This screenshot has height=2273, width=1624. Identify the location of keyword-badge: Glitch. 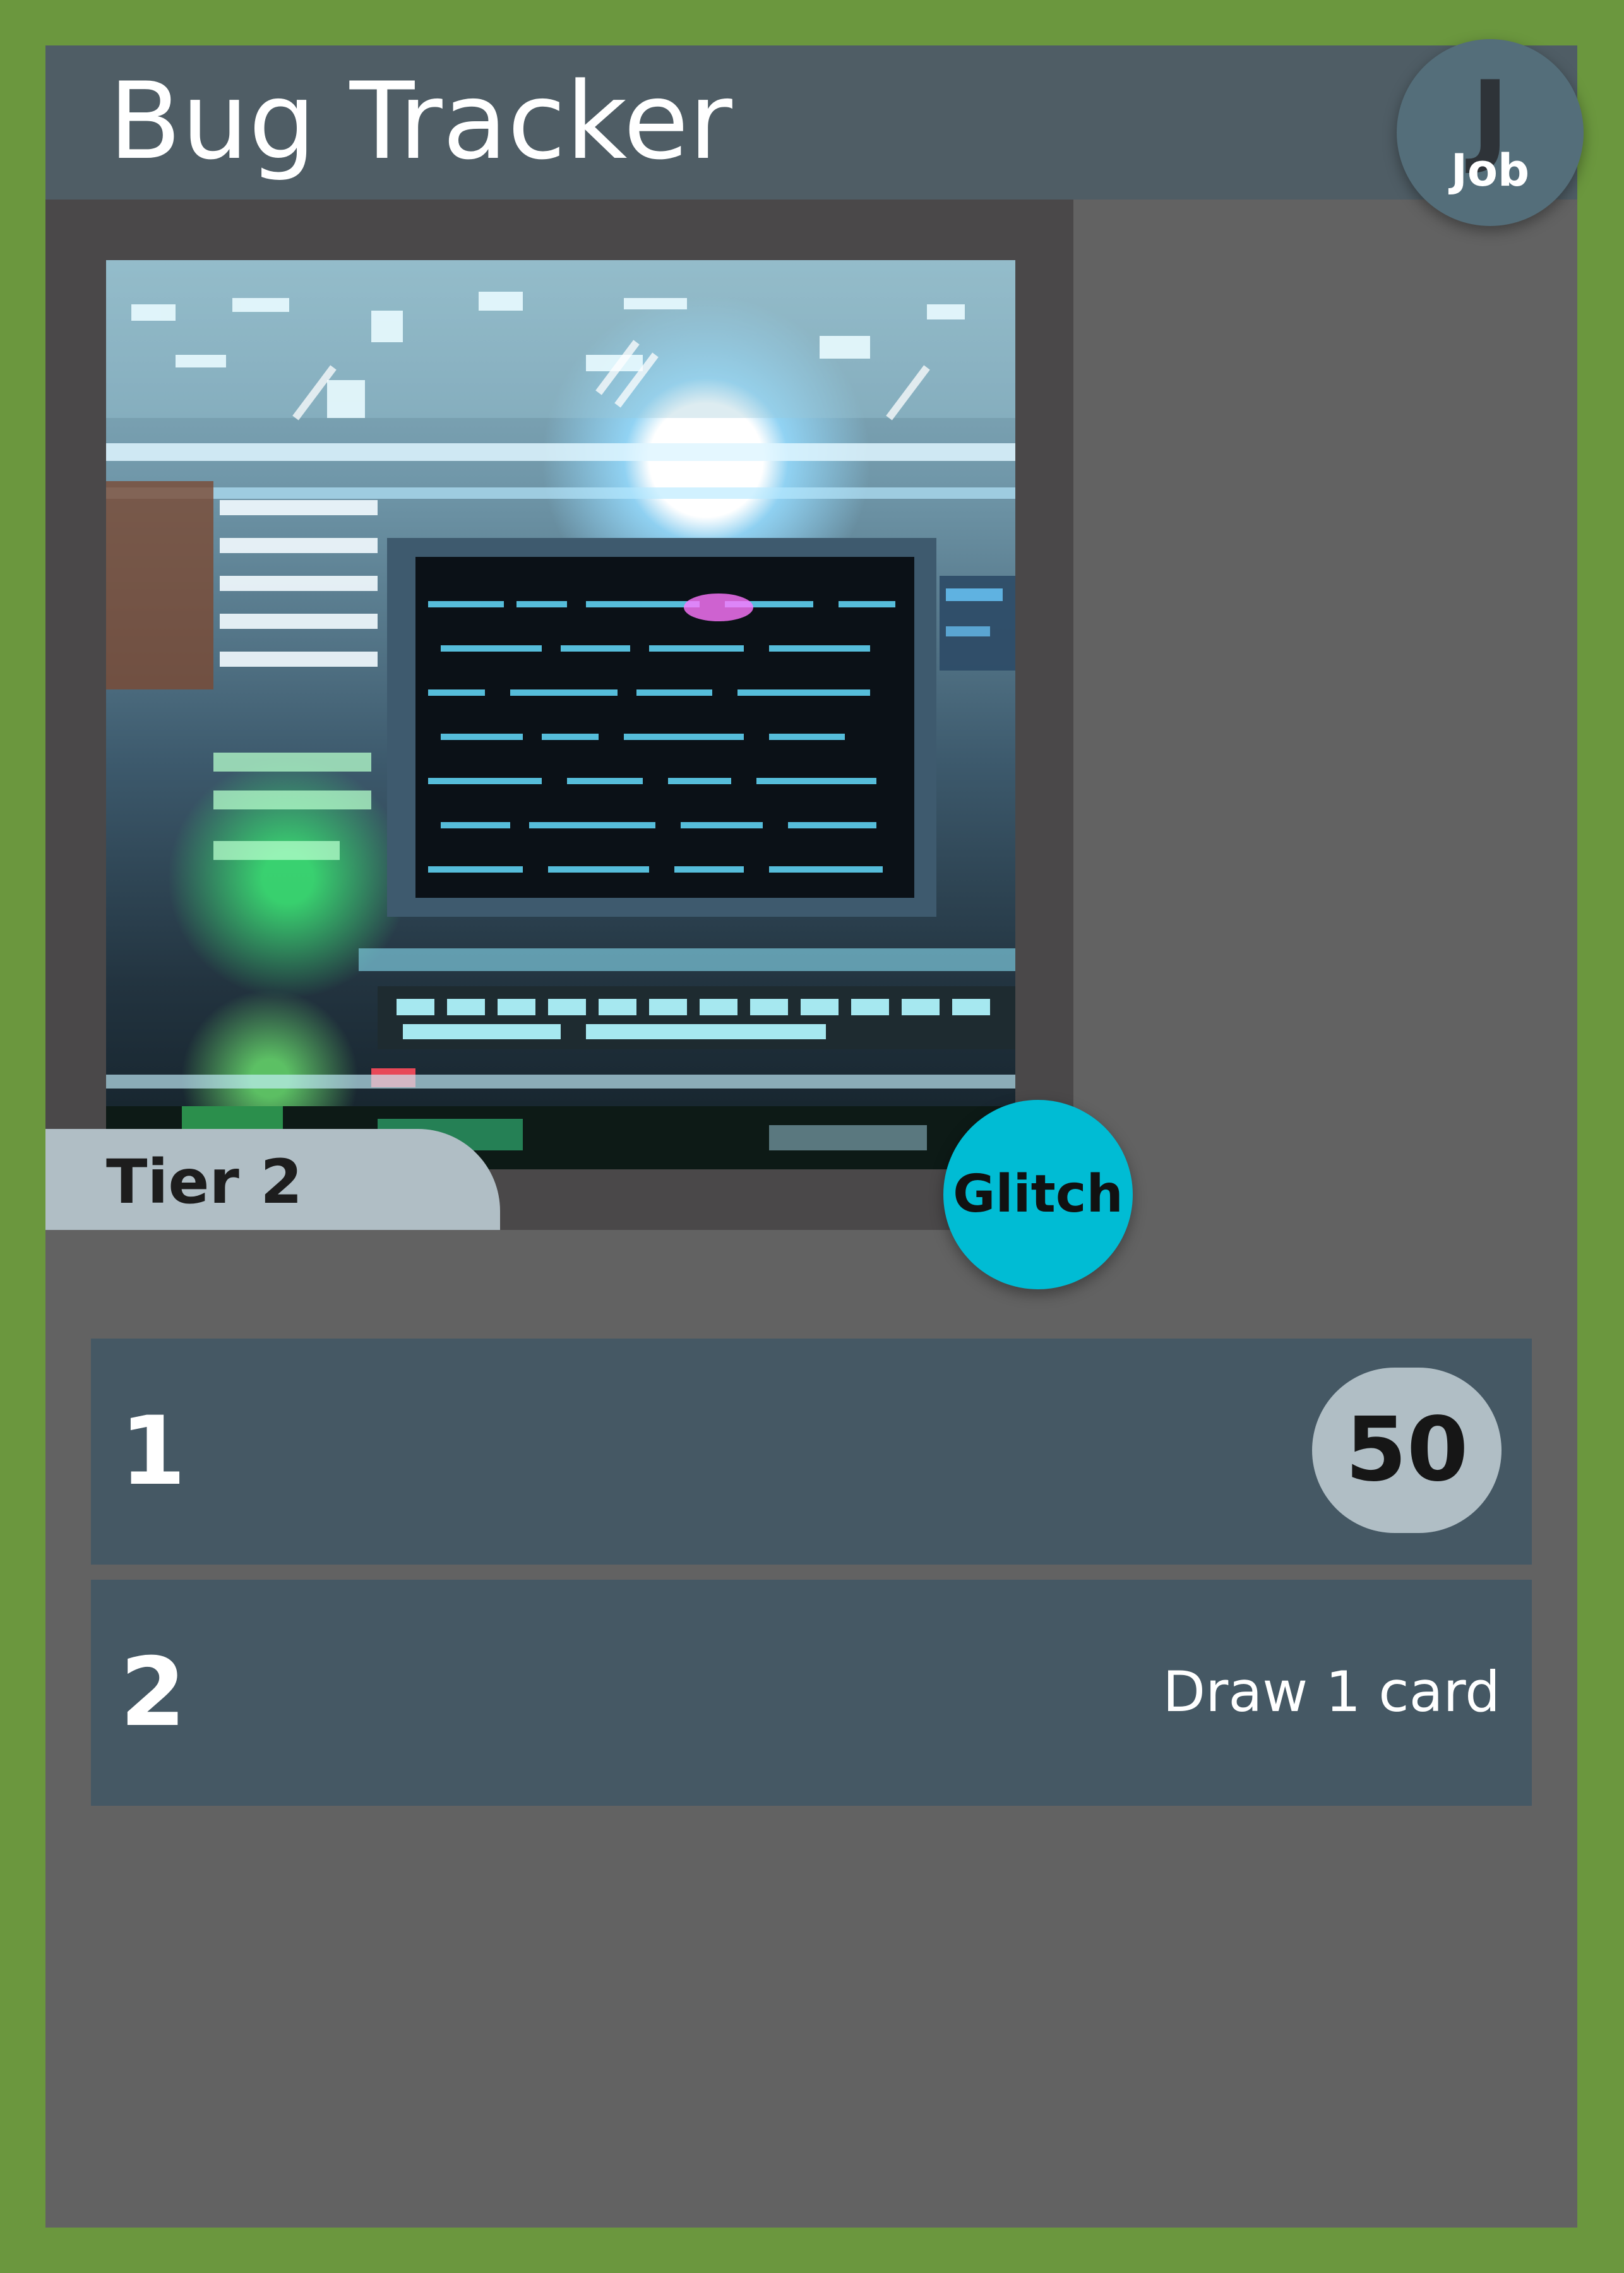
(1038, 1194).